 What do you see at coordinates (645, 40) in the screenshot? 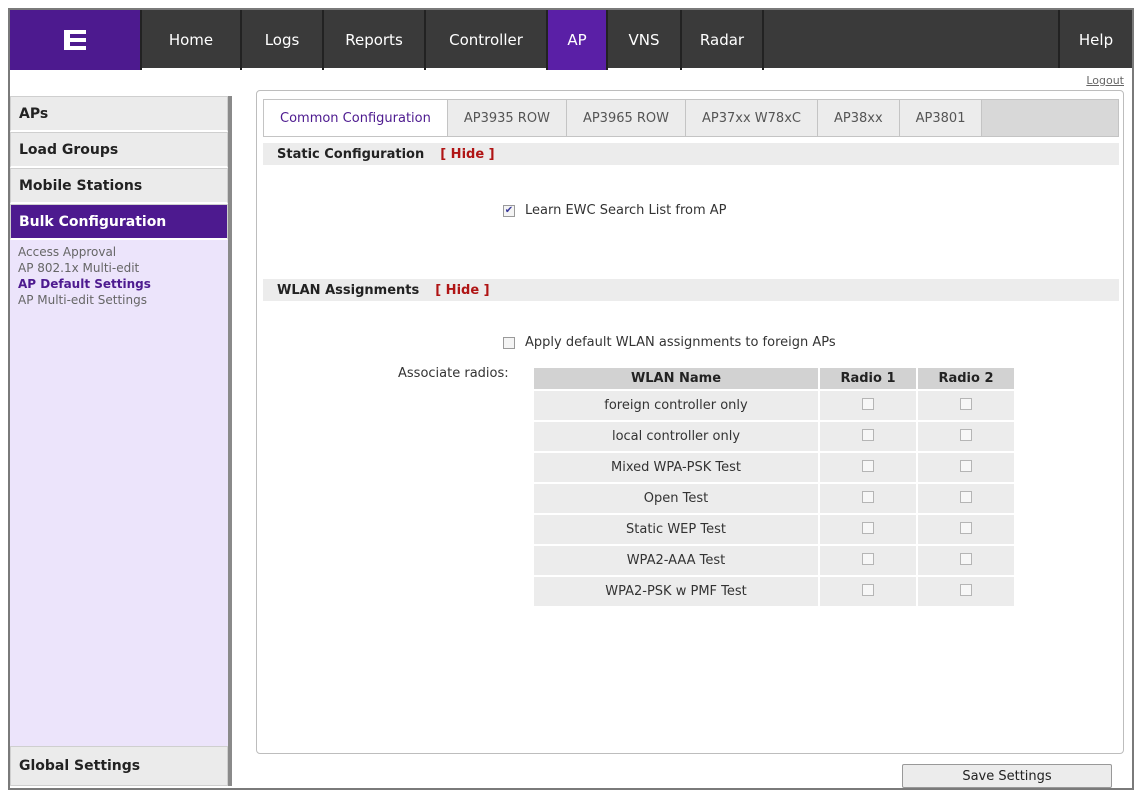
I see `nav-vns: VNS` at bounding box center [645, 40].